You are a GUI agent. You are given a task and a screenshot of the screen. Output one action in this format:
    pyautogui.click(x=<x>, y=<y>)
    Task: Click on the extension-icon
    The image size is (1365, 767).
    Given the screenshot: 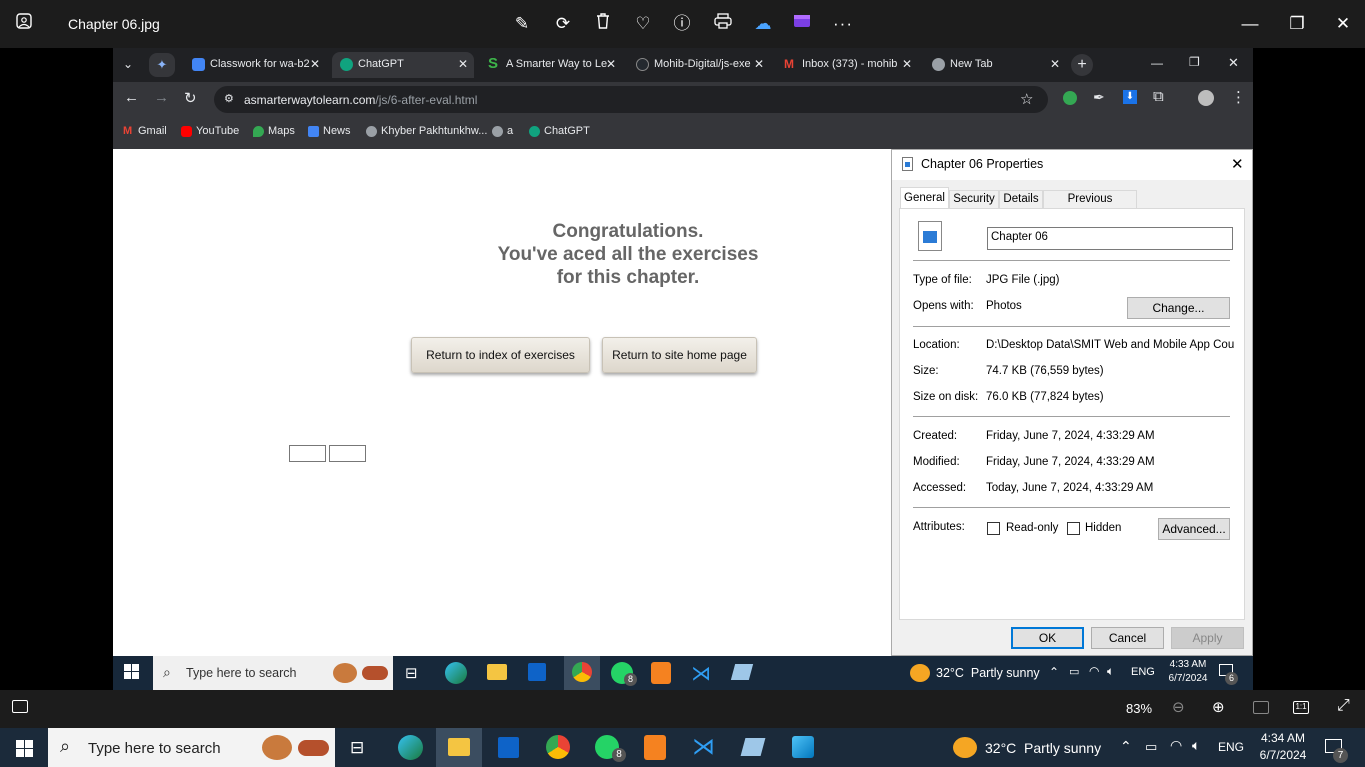 What is the action you would take?
    pyautogui.click(x=1070, y=98)
    